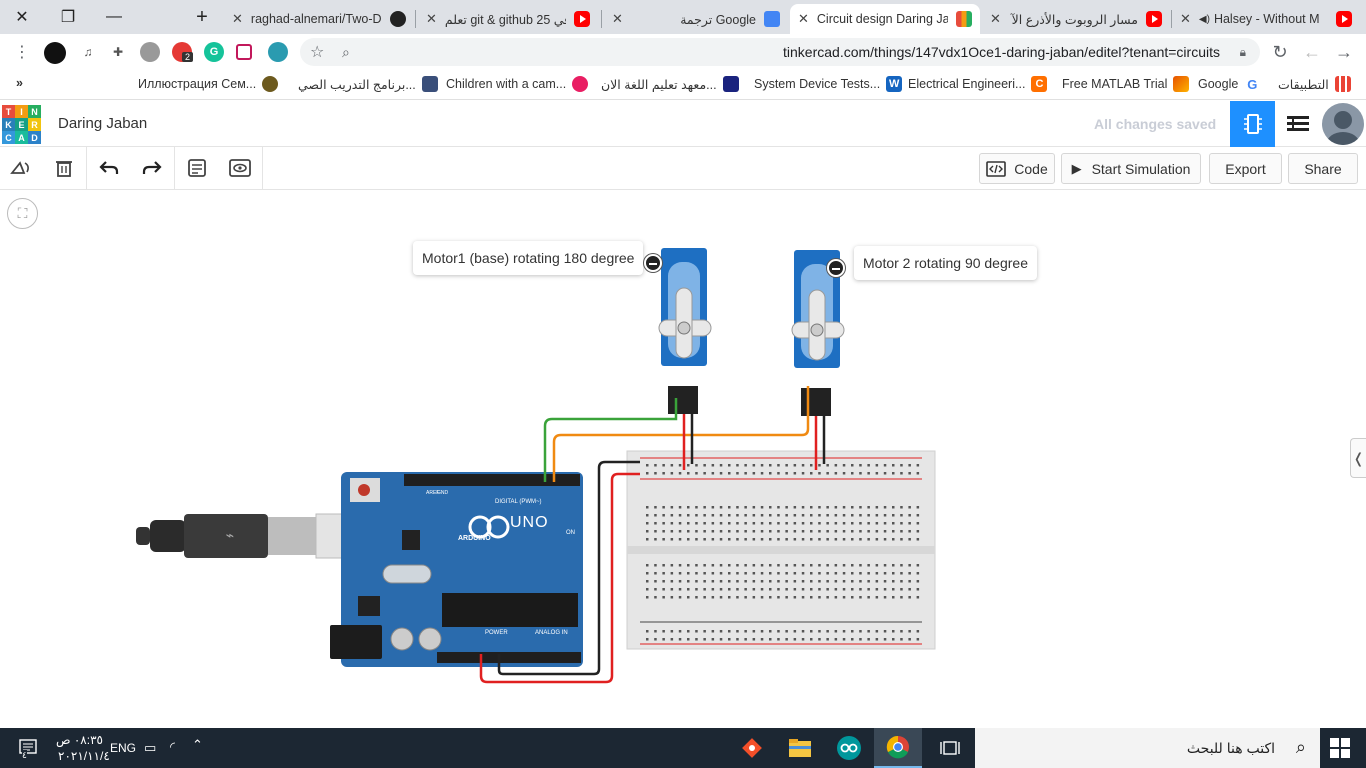  I want to click on note-motor1: Motor1 (base) rotating 180 degree, so click(528, 258).